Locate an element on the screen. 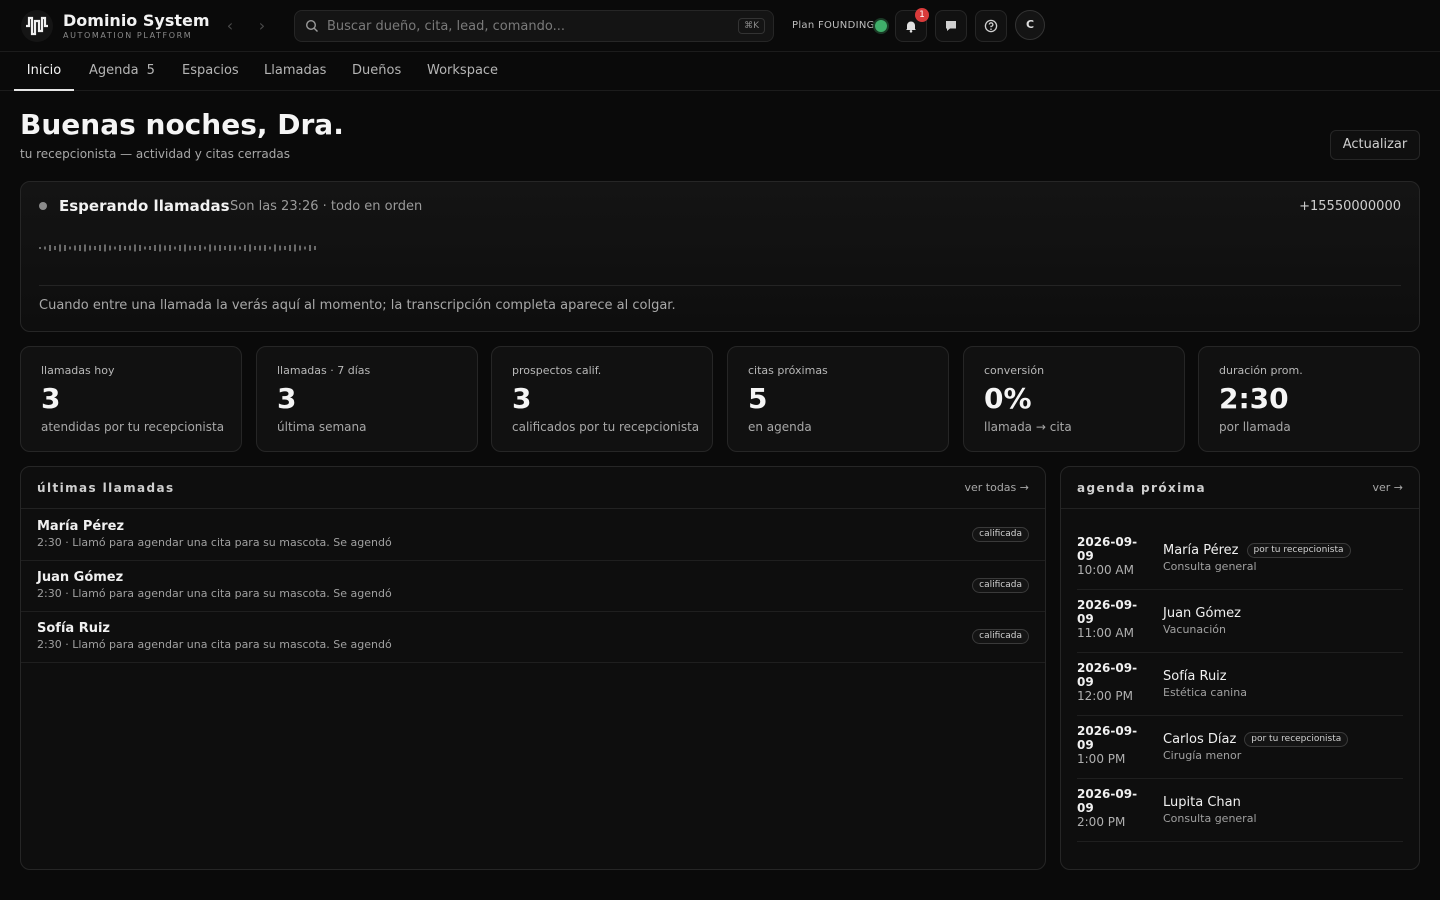  tab-espacios: Espacios is located at coordinates (210, 71).